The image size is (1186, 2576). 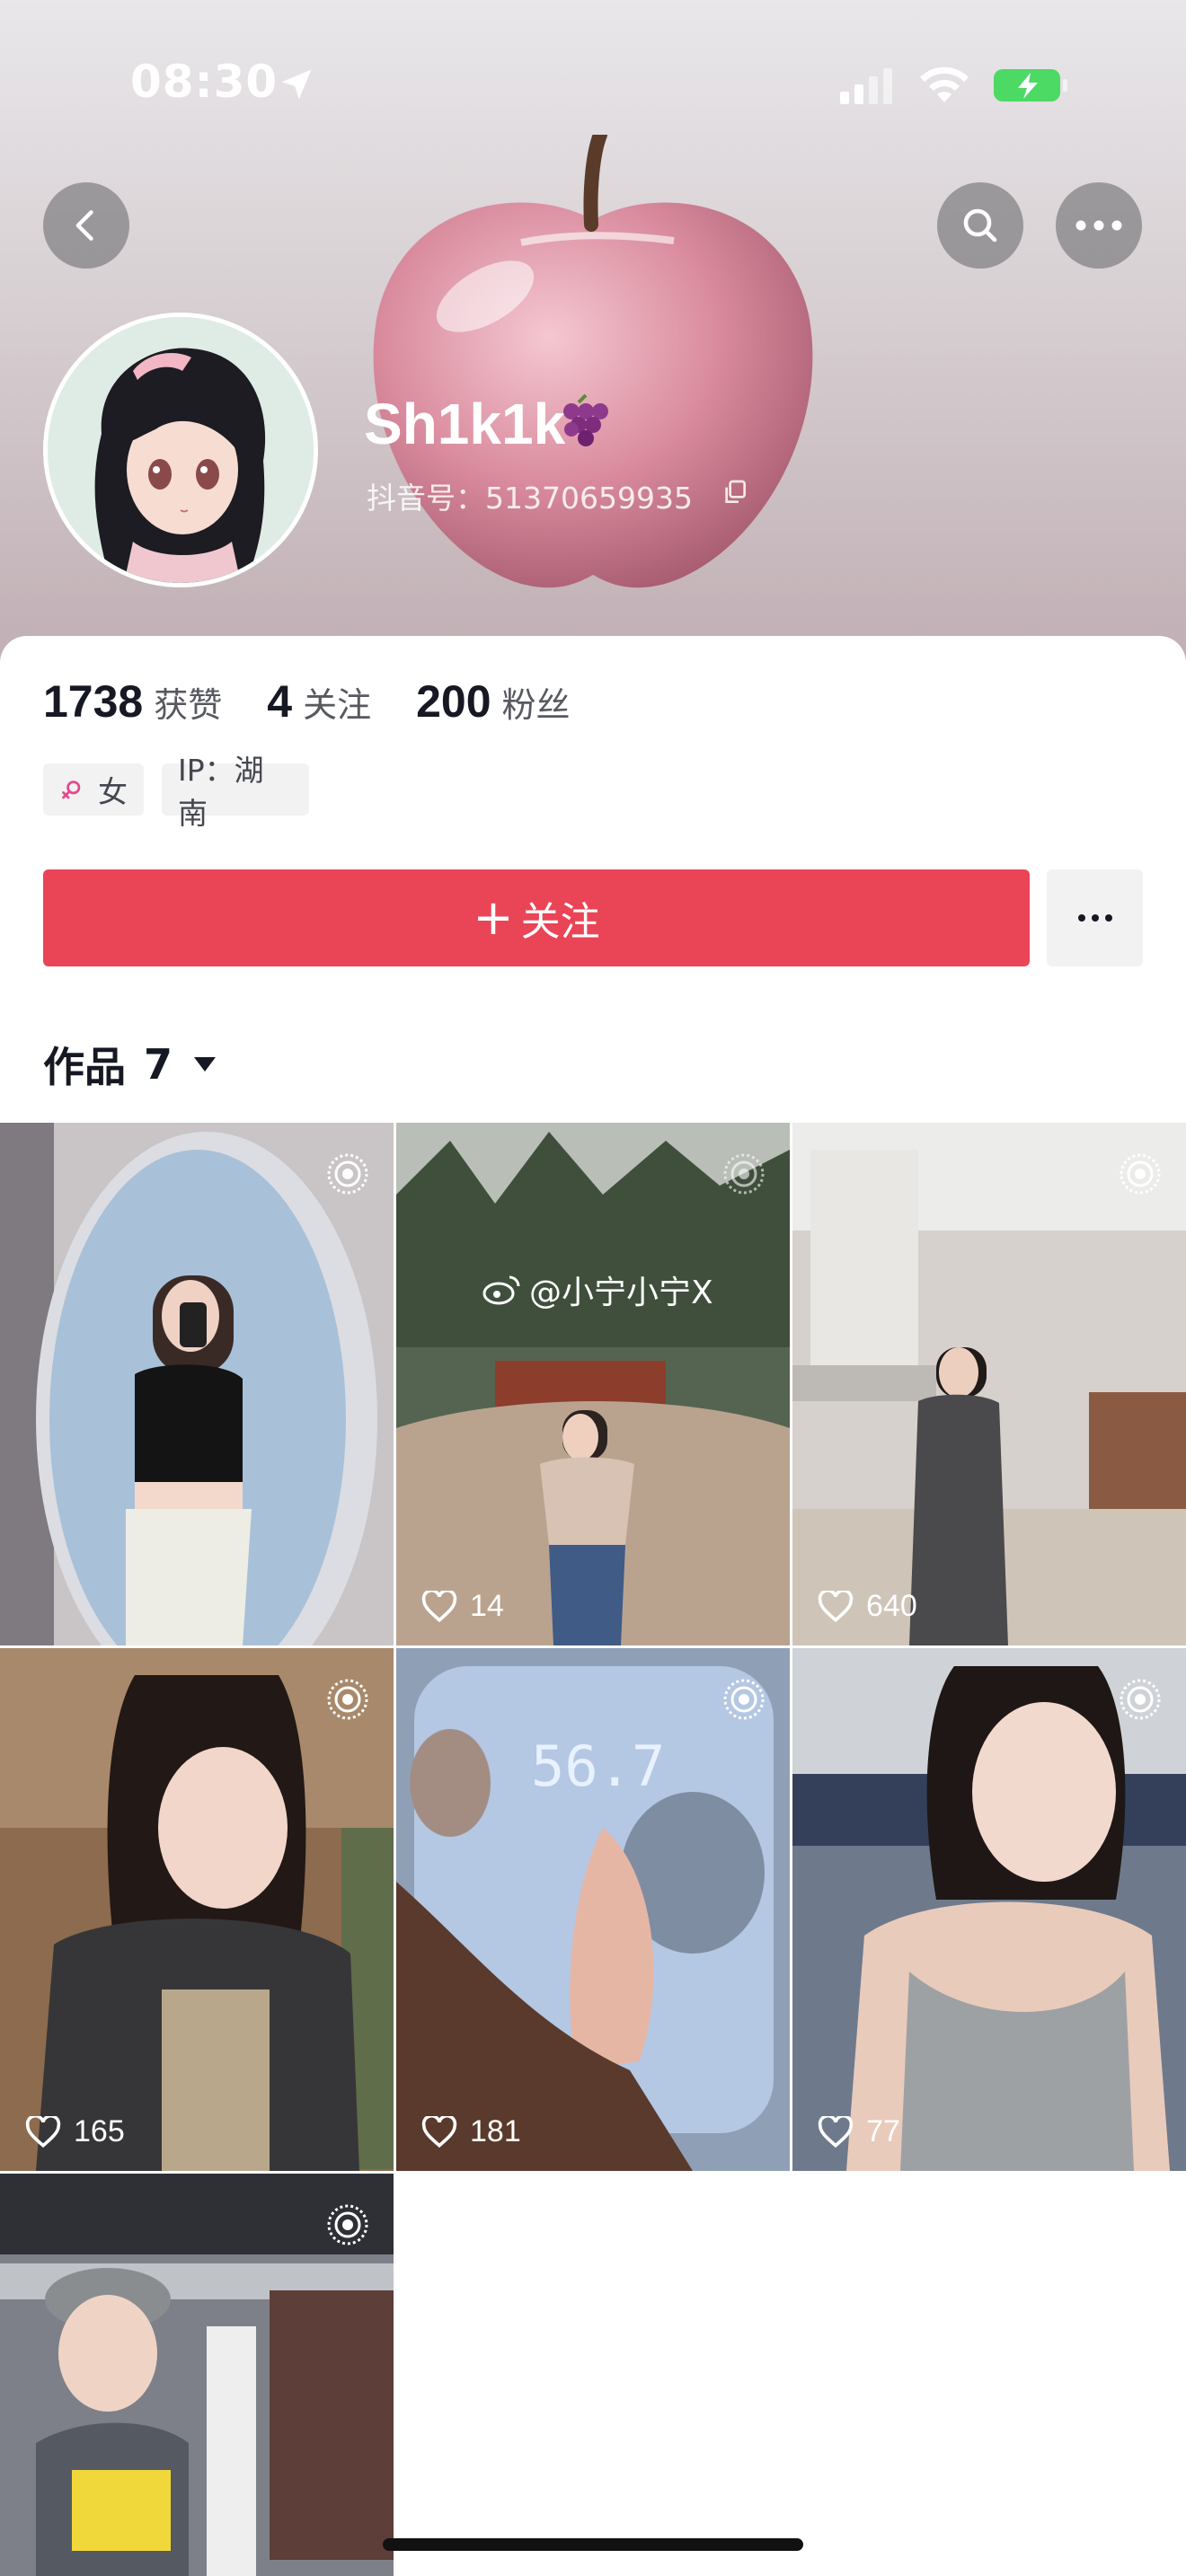 What do you see at coordinates (536, 702) in the screenshot?
I see `followers-label: 粉丝` at bounding box center [536, 702].